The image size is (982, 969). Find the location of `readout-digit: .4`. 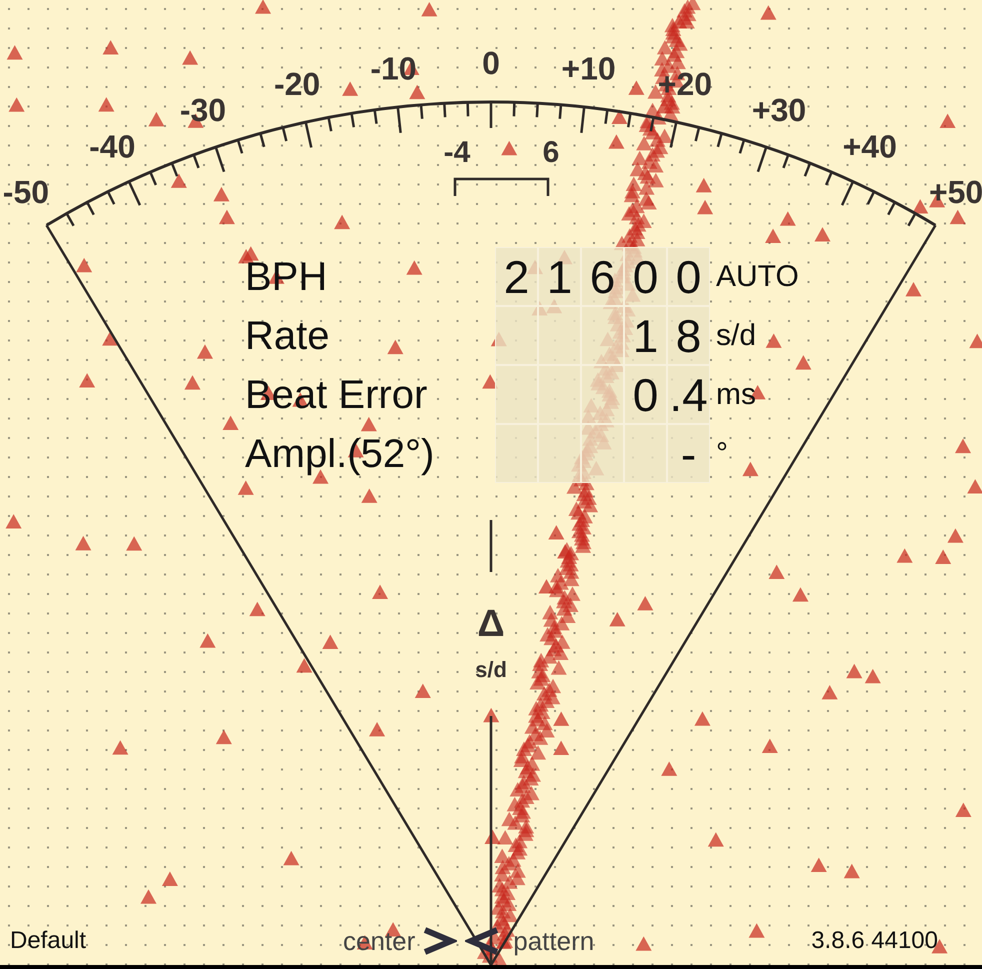

readout-digit: .4 is located at coordinates (688, 394).